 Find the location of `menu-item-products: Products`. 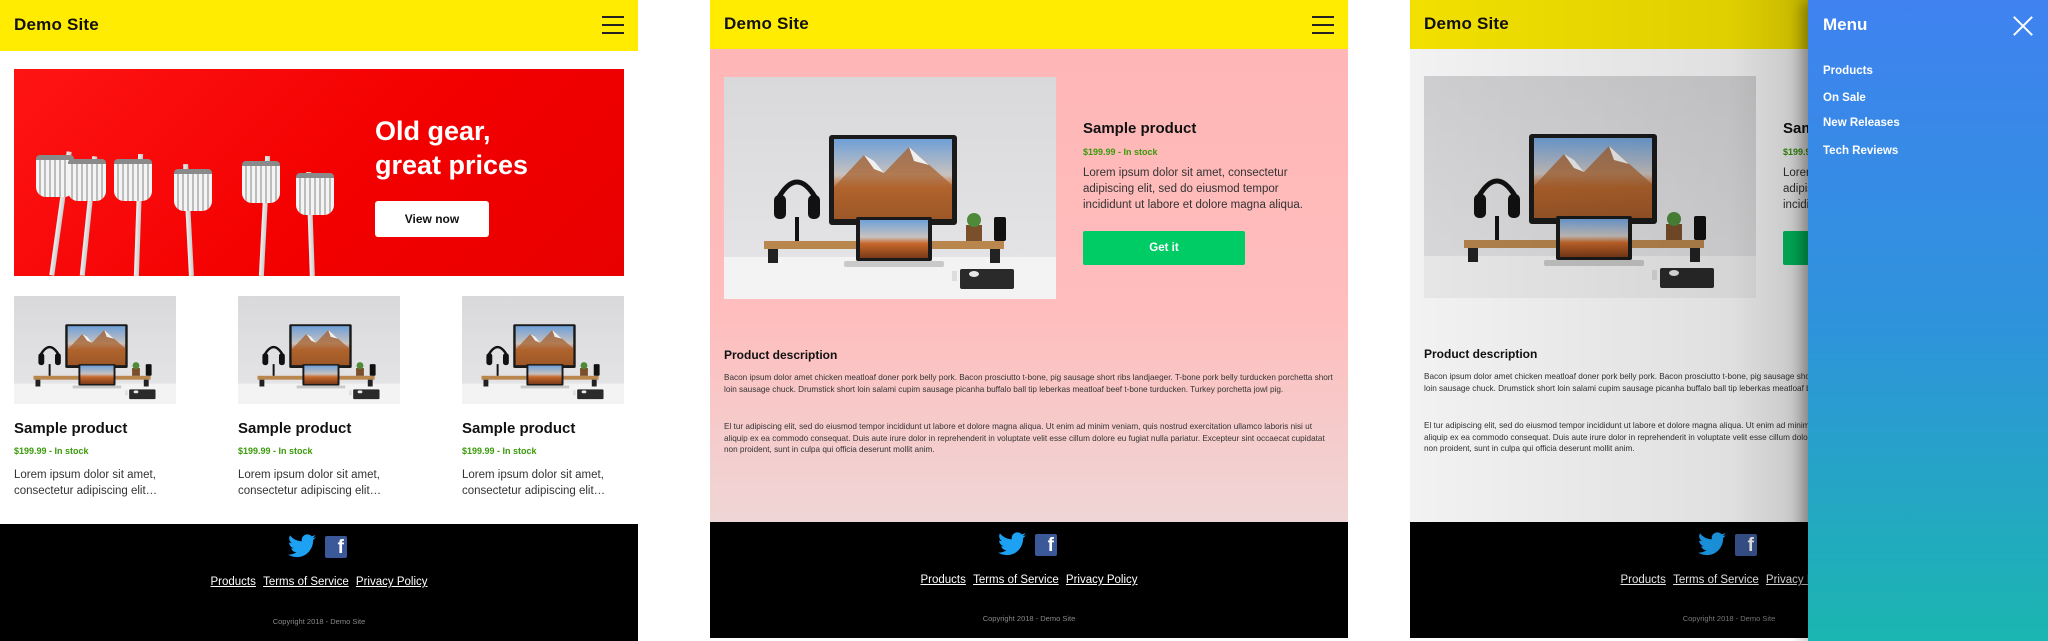

menu-item-products: Products is located at coordinates (1848, 71).